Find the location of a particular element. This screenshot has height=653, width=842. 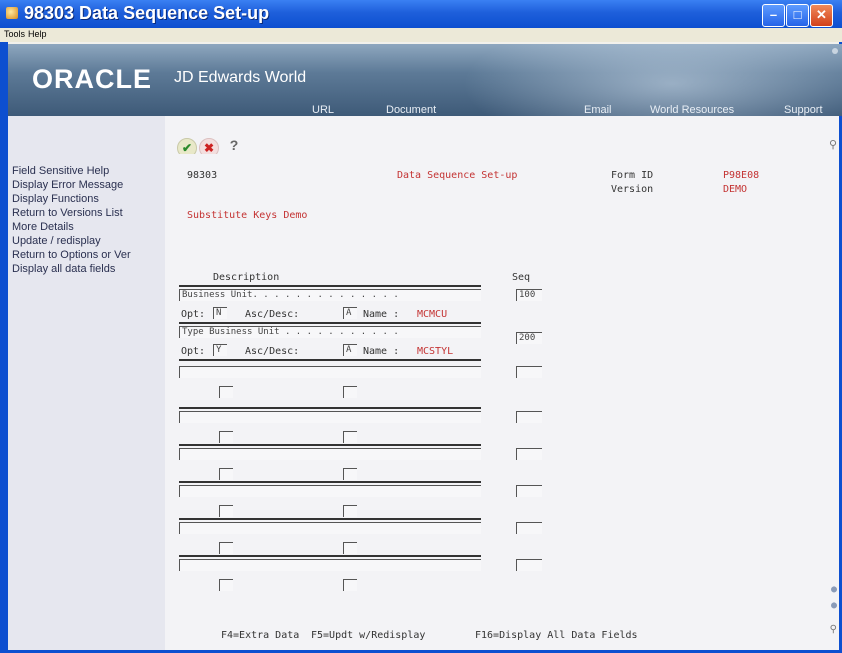

nav-support: Support is located at coordinates (803, 110).